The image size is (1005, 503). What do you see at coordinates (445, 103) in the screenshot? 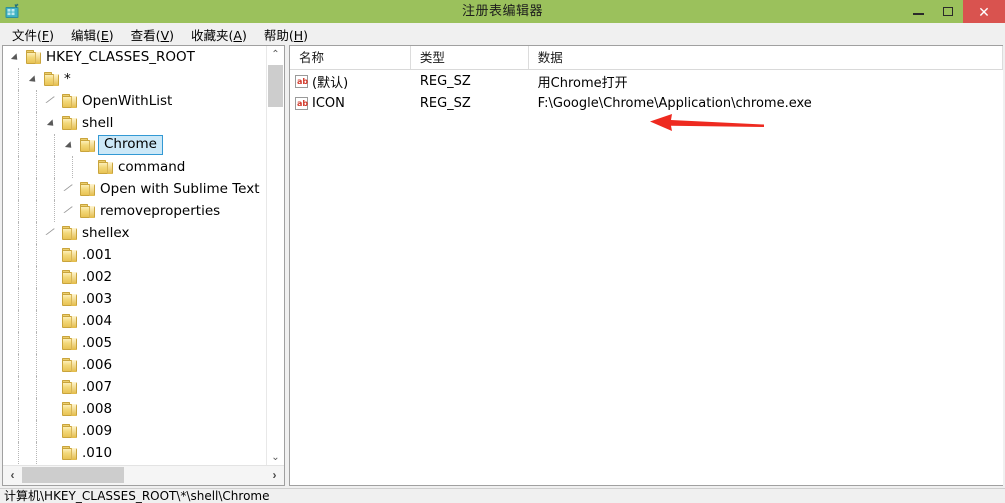
I see `value-type-cell: REG_SZ` at bounding box center [445, 103].